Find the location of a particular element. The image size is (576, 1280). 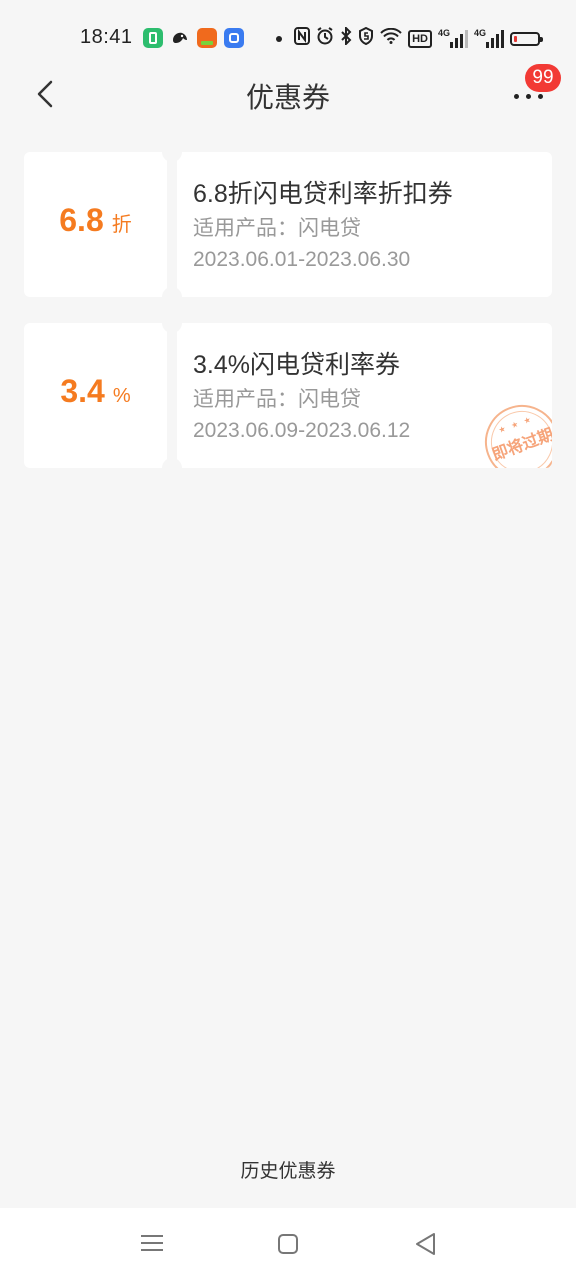

notification-icons is located at coordinates (193, 38).